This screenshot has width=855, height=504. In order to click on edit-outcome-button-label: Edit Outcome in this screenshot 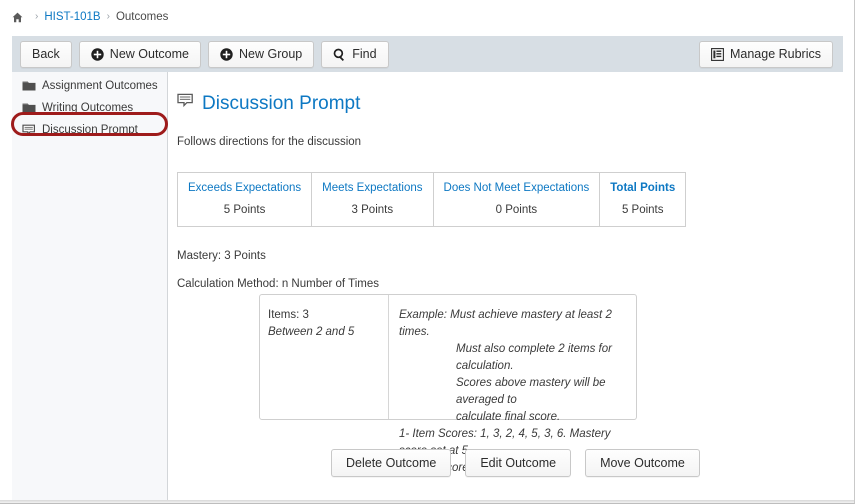, I will do `click(518, 463)`.